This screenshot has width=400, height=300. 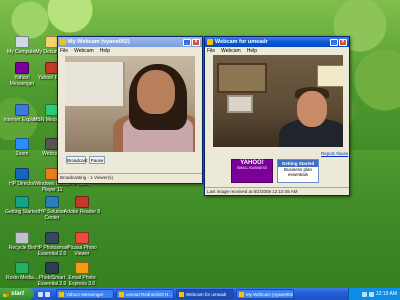 I want to click on windows-logo-icon, so click(x=6, y=294).